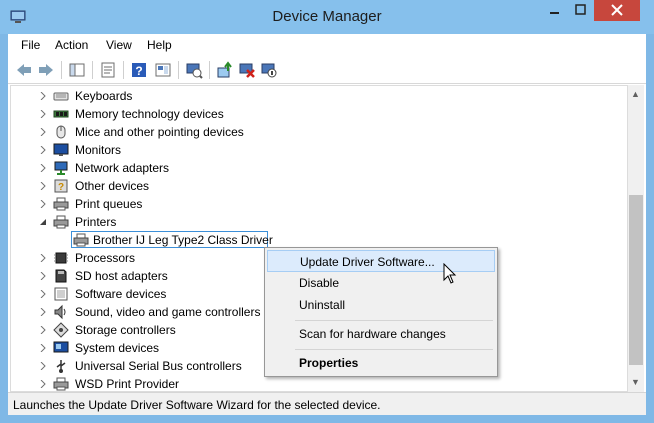 The image size is (654, 423). I want to click on software-device-icon, so click(61, 294).